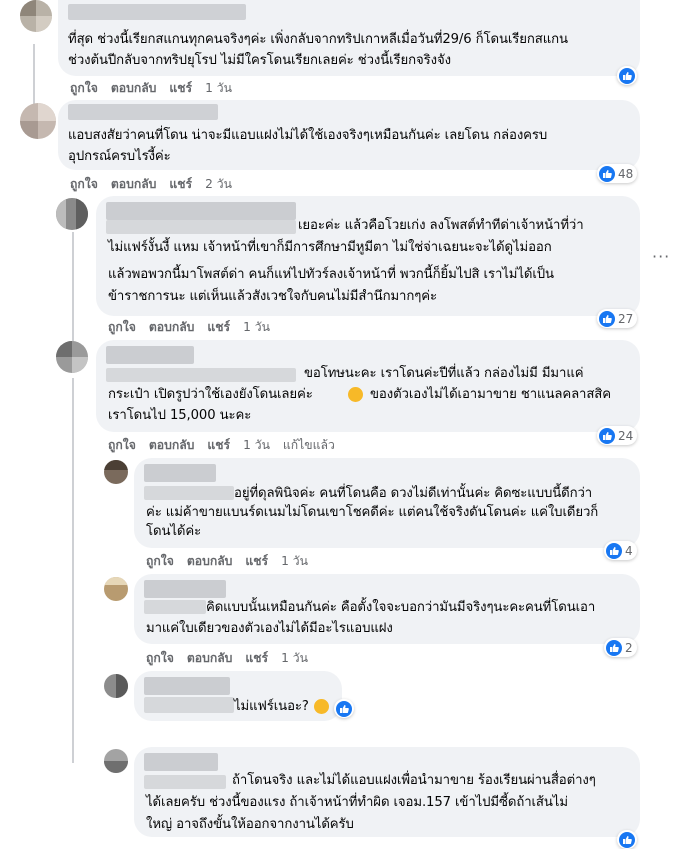 This screenshot has width=685, height=849. I want to click on reaction-badge: 24, so click(617, 435).